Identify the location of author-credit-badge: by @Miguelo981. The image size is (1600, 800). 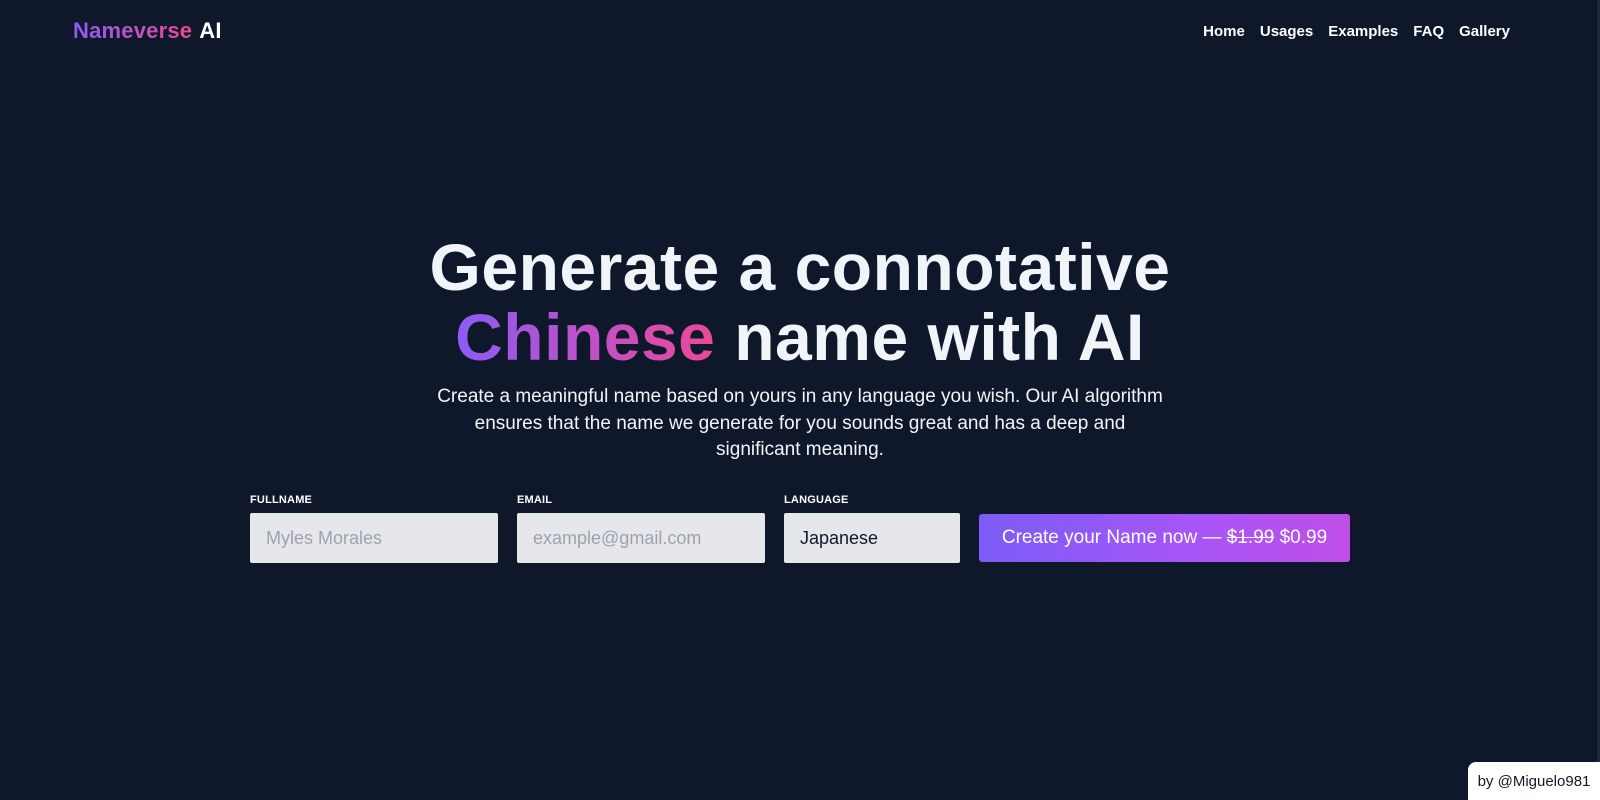
(1534, 781).